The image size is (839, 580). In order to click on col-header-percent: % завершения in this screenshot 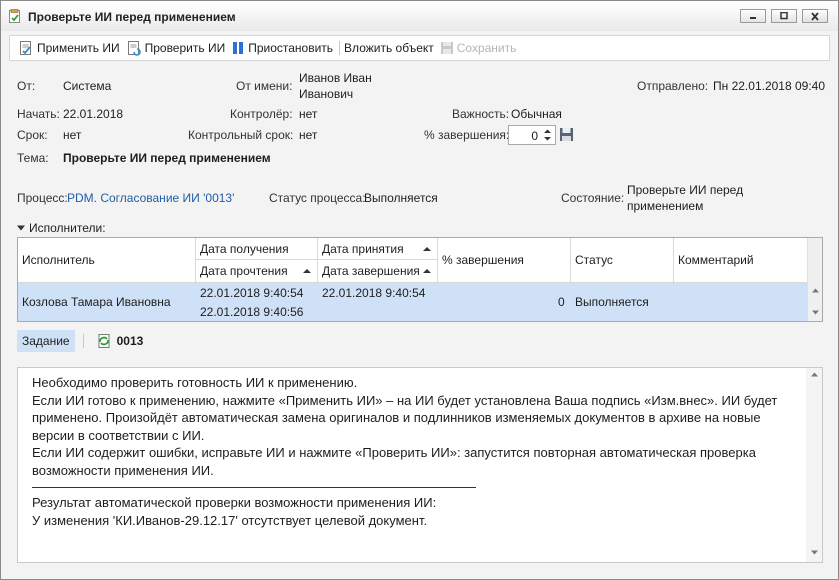, I will do `click(504, 260)`.